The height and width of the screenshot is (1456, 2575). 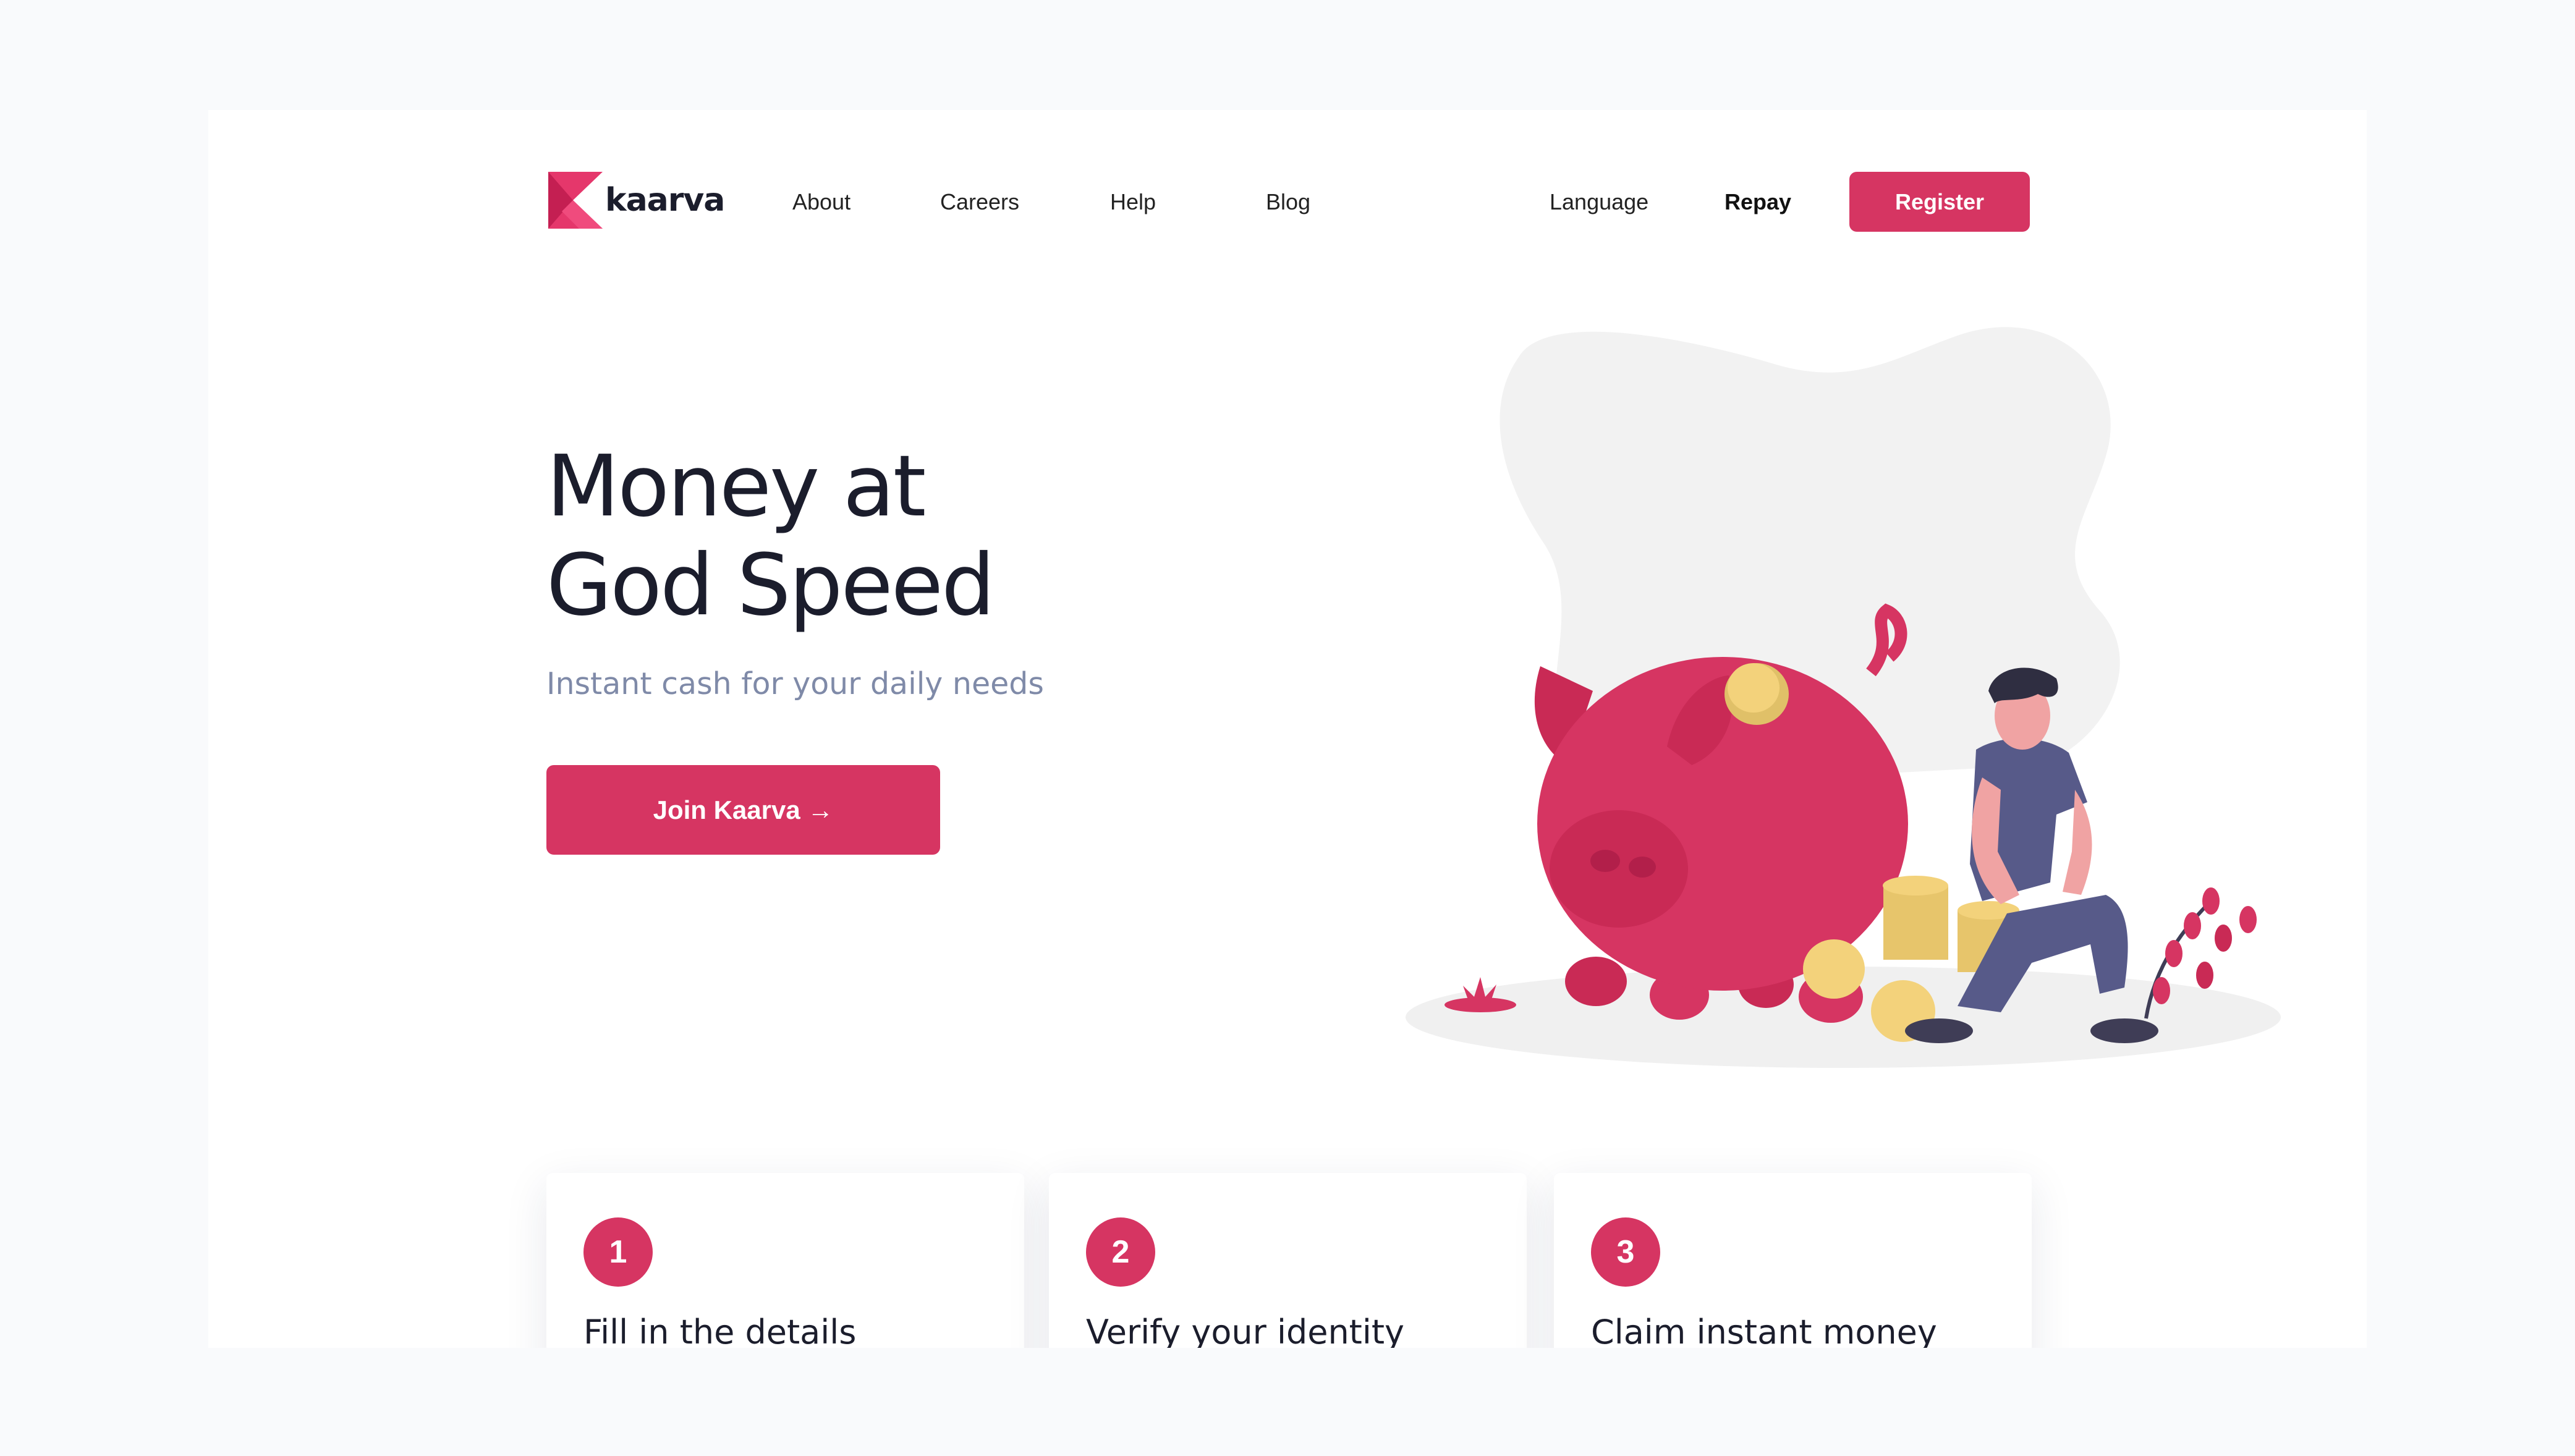 What do you see at coordinates (575, 200) in the screenshot?
I see `kaarva-logo-icon` at bounding box center [575, 200].